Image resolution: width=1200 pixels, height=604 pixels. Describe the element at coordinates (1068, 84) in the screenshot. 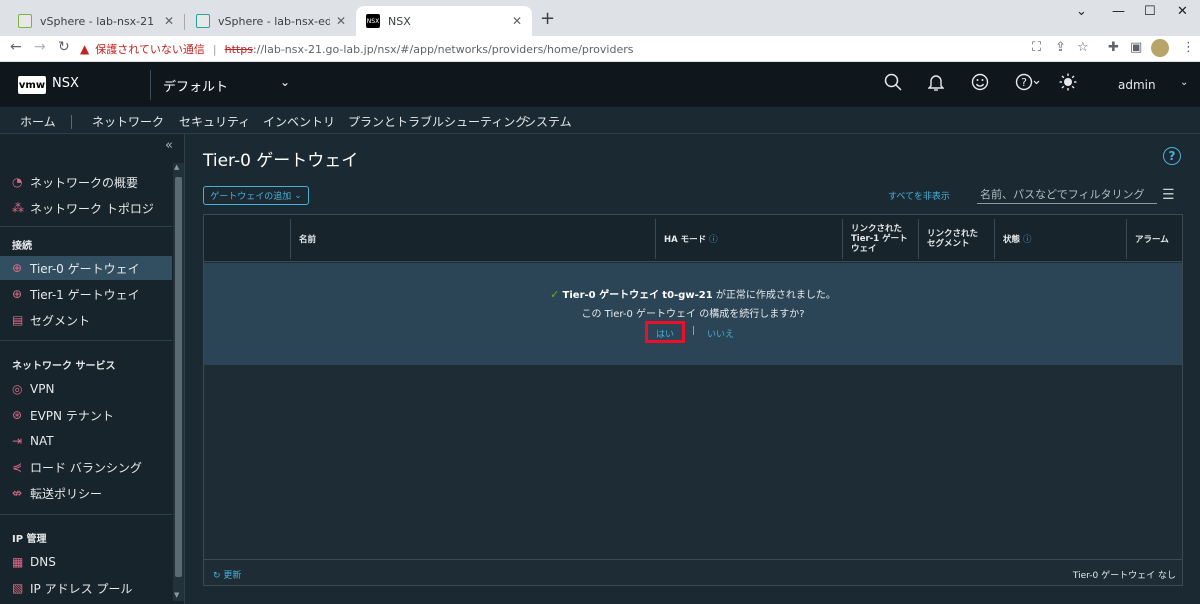

I see `theme-icon` at that location.